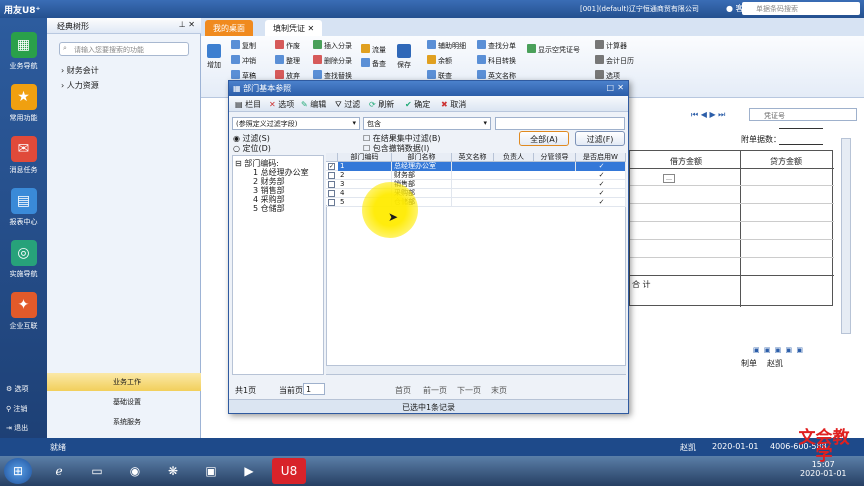  I want to click on table-row: 2 财务部 ✓, so click(476, 175).